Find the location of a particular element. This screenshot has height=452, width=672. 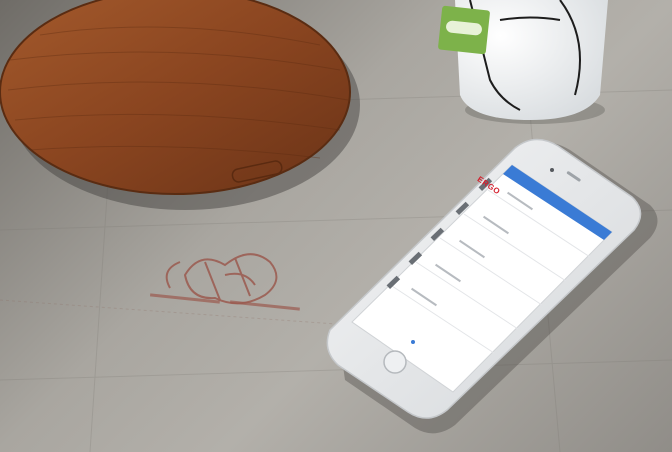

page-indicator-dot is located at coordinates (413, 342).